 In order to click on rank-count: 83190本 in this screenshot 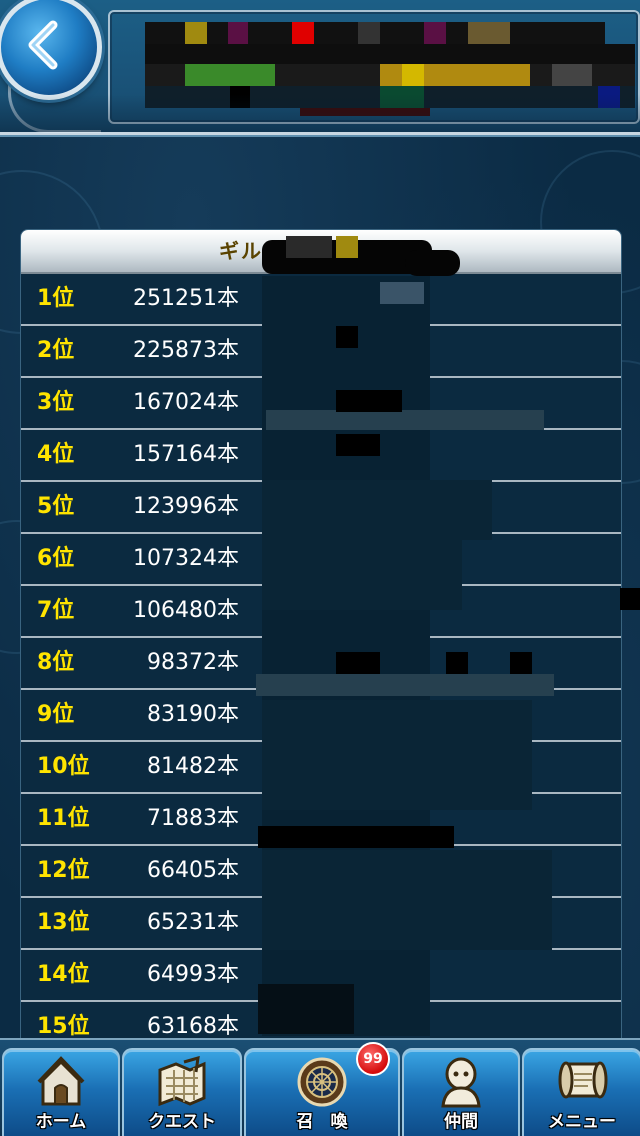, I will do `click(193, 714)`.